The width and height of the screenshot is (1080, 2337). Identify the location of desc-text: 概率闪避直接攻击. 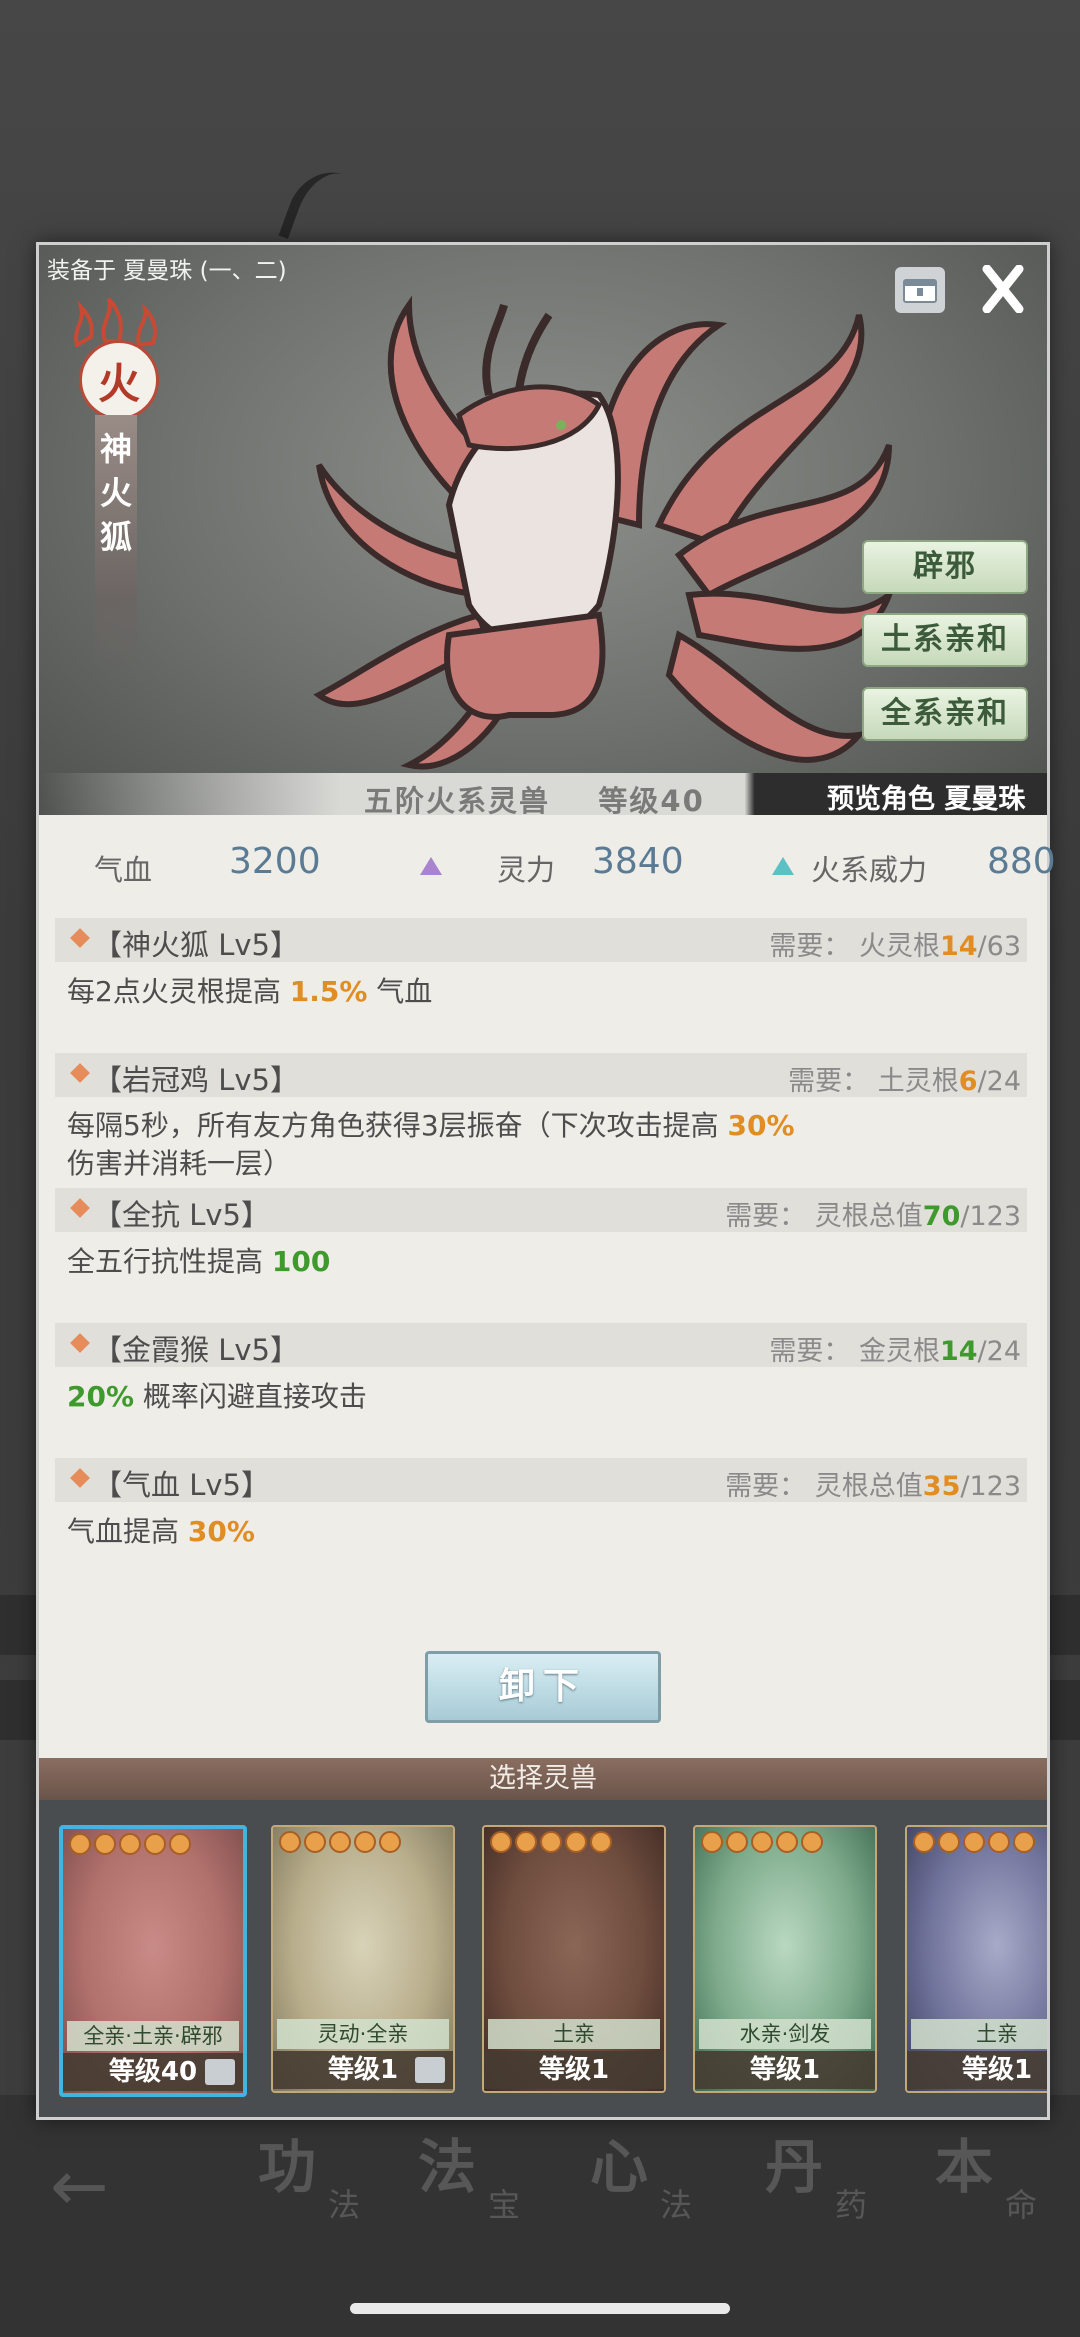
(250, 1396).